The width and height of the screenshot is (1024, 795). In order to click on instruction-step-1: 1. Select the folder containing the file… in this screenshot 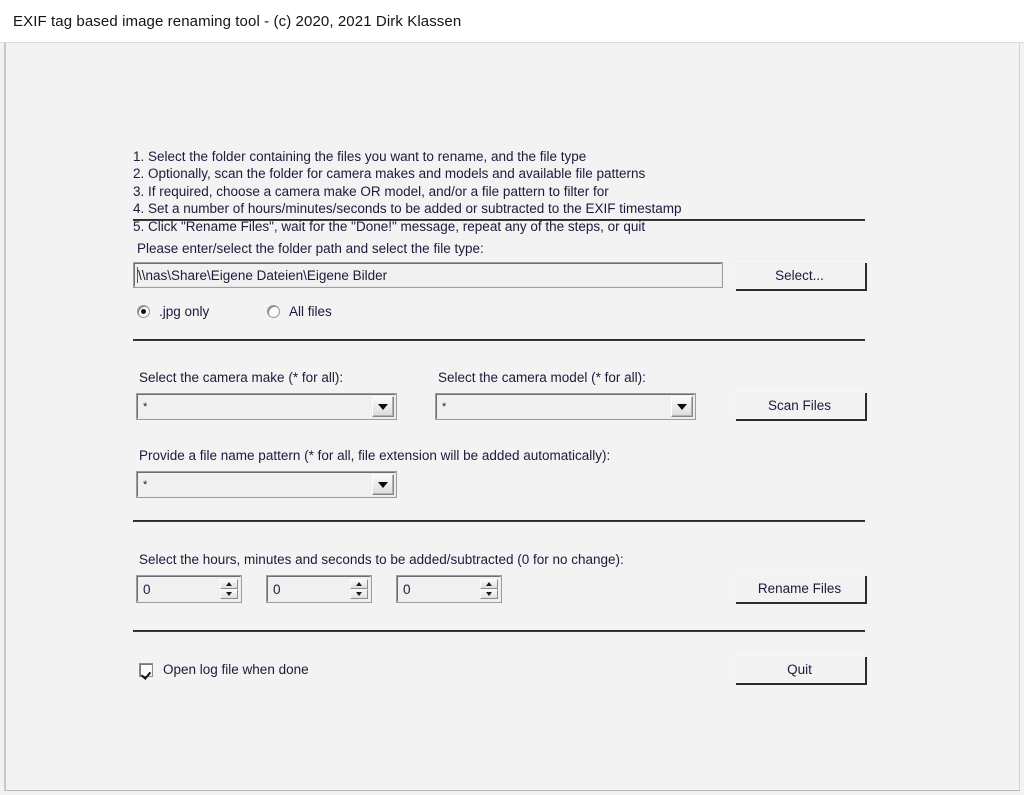, I will do `click(360, 156)`.